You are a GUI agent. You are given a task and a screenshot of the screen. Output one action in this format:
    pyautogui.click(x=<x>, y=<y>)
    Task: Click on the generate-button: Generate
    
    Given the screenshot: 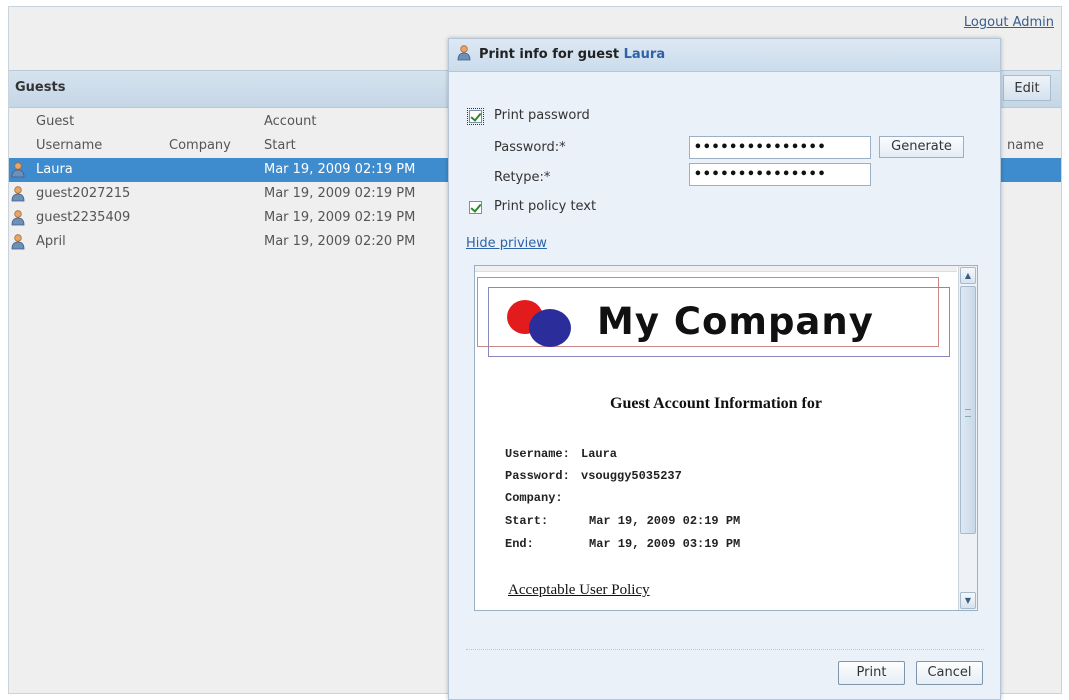 What is the action you would take?
    pyautogui.click(x=921, y=147)
    